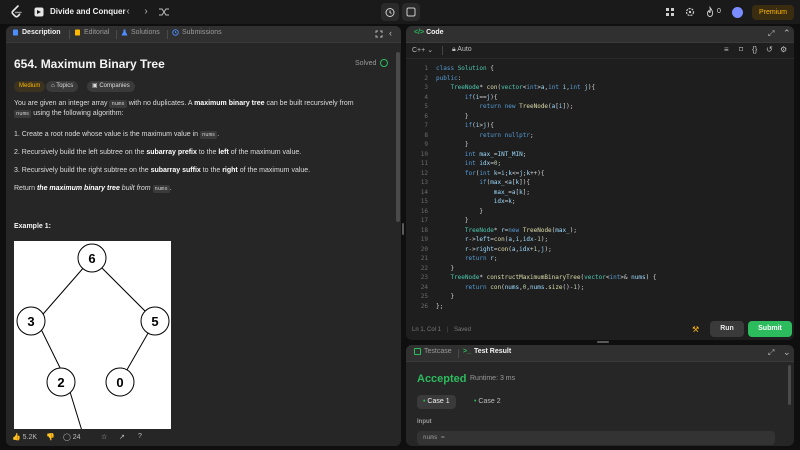 This screenshot has width=800, height=450. Describe the element at coordinates (171, 152) in the screenshot. I see `step2-bold-1: subarray prefix` at that location.